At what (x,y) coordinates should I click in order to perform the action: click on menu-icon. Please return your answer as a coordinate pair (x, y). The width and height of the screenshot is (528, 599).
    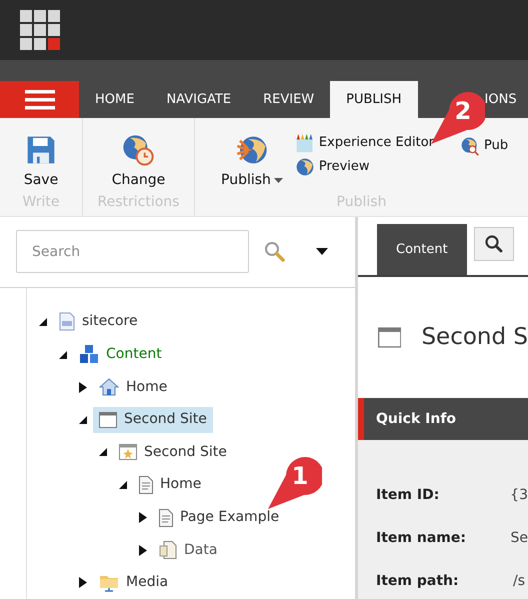
    Looking at the image, I should click on (39, 100).